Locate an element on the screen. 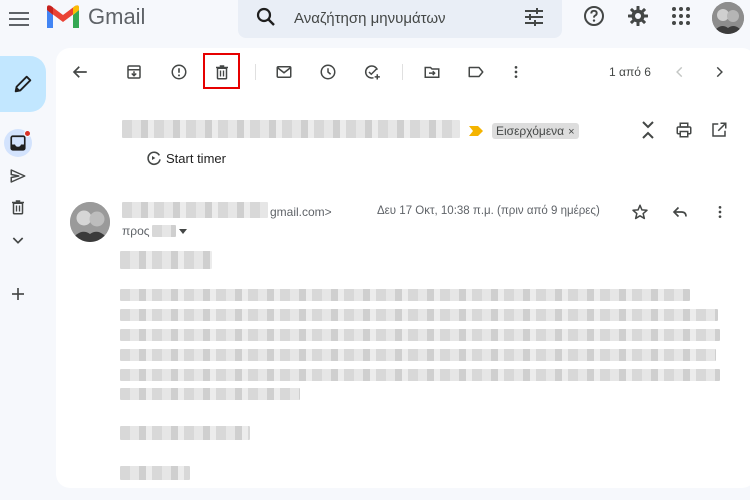  sender-email: gmail.com> is located at coordinates (301, 212).